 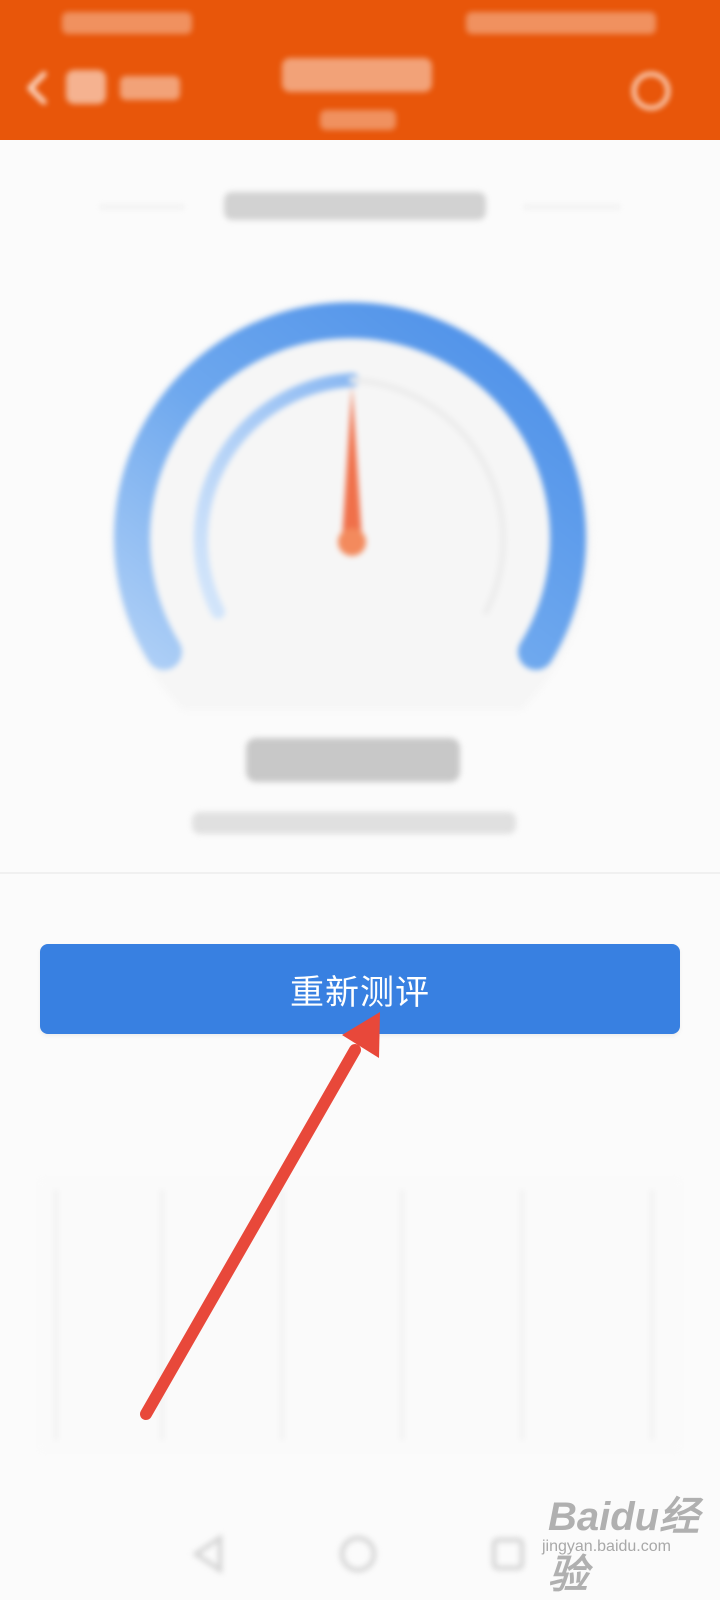 What do you see at coordinates (606, 1546) in the screenshot?
I see `watermark-url: jingyan.baidu.com` at bounding box center [606, 1546].